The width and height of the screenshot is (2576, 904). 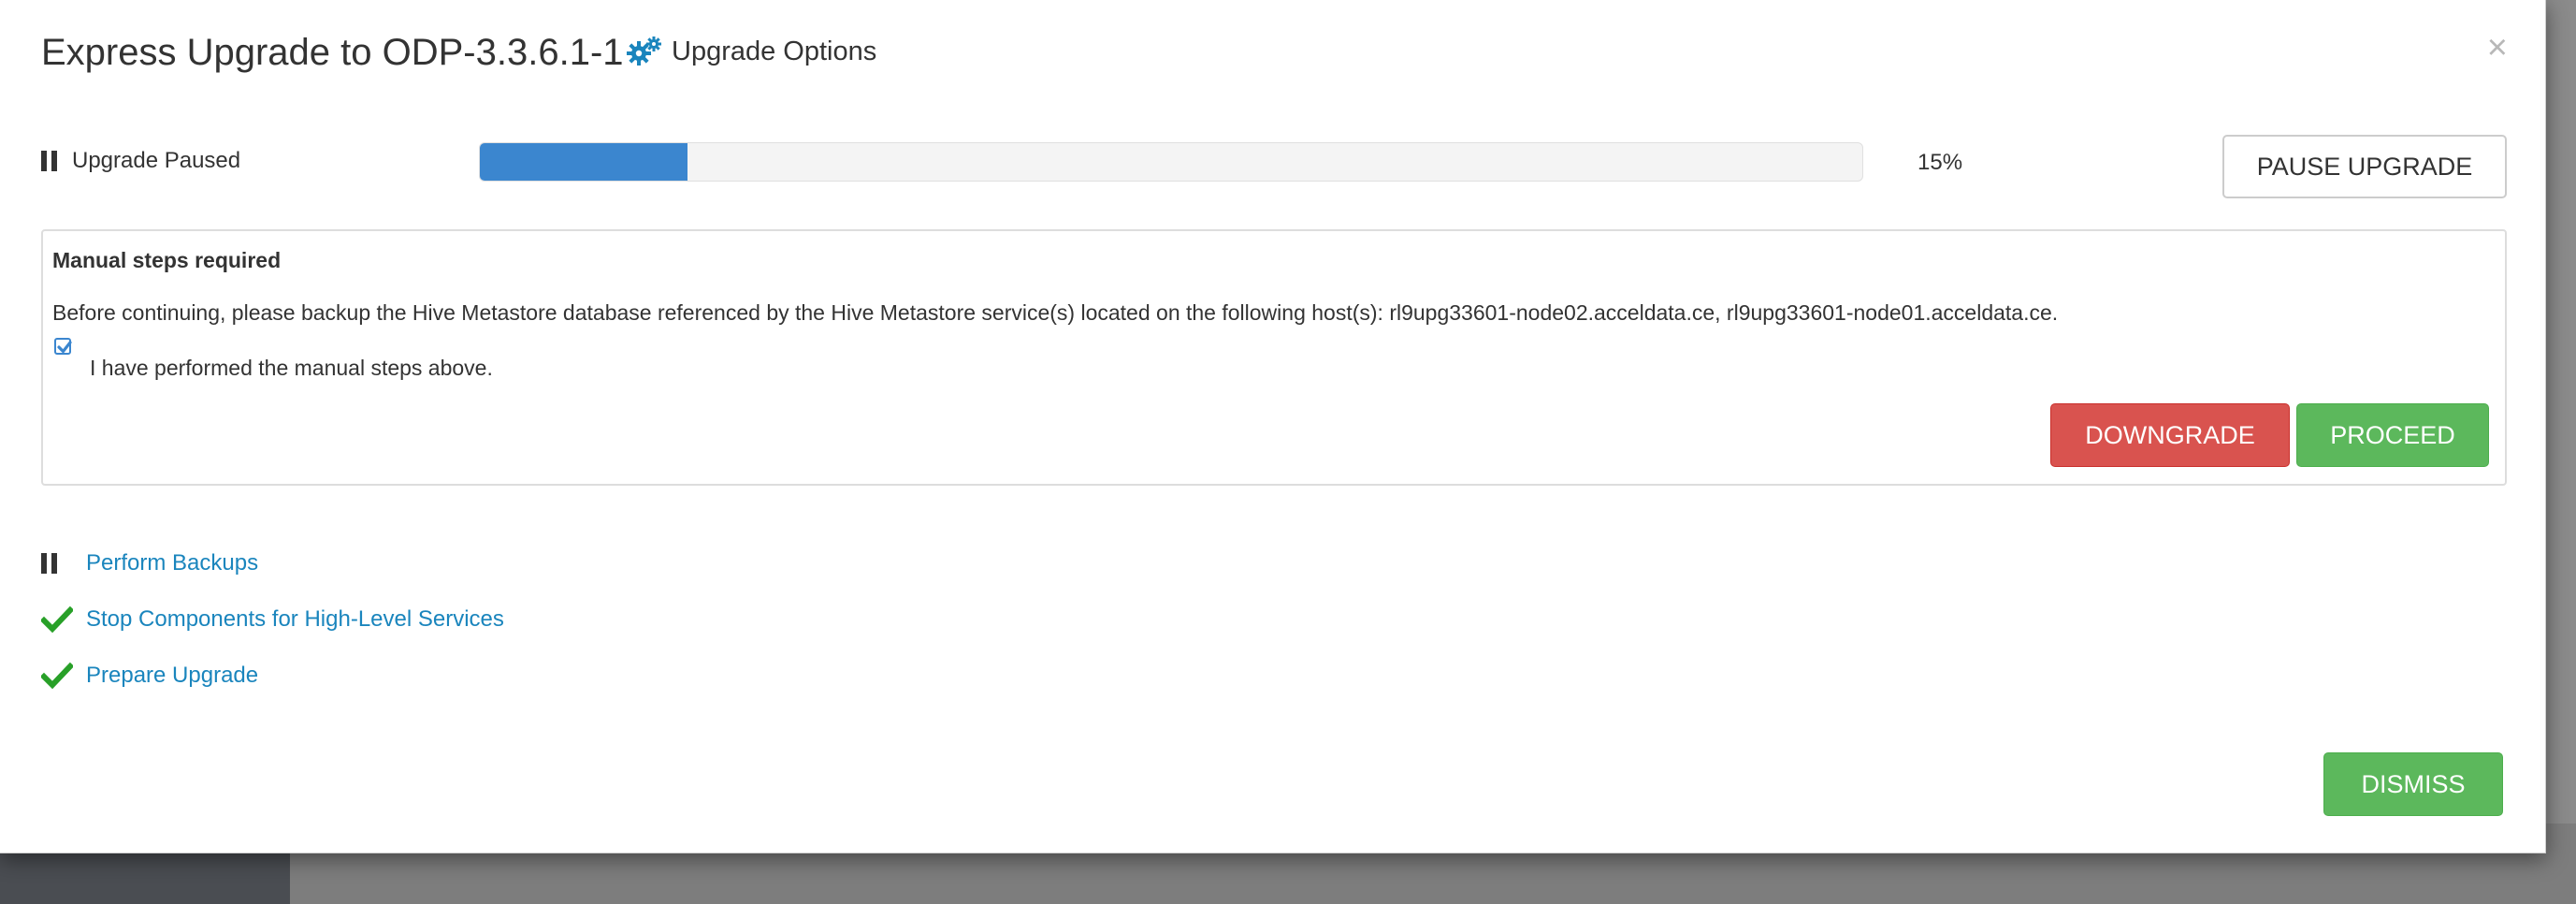 I want to click on upgrade-options-link: Upgrade Options, so click(x=751, y=51).